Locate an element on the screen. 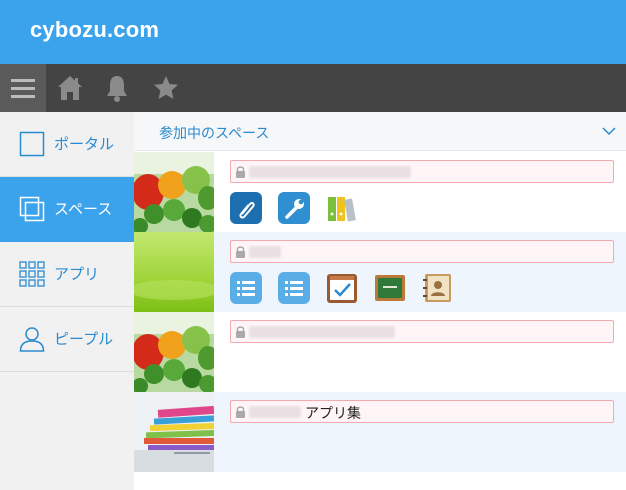 The width and height of the screenshot is (626, 490). sidebar-item-label: ポータル is located at coordinates (84, 144).